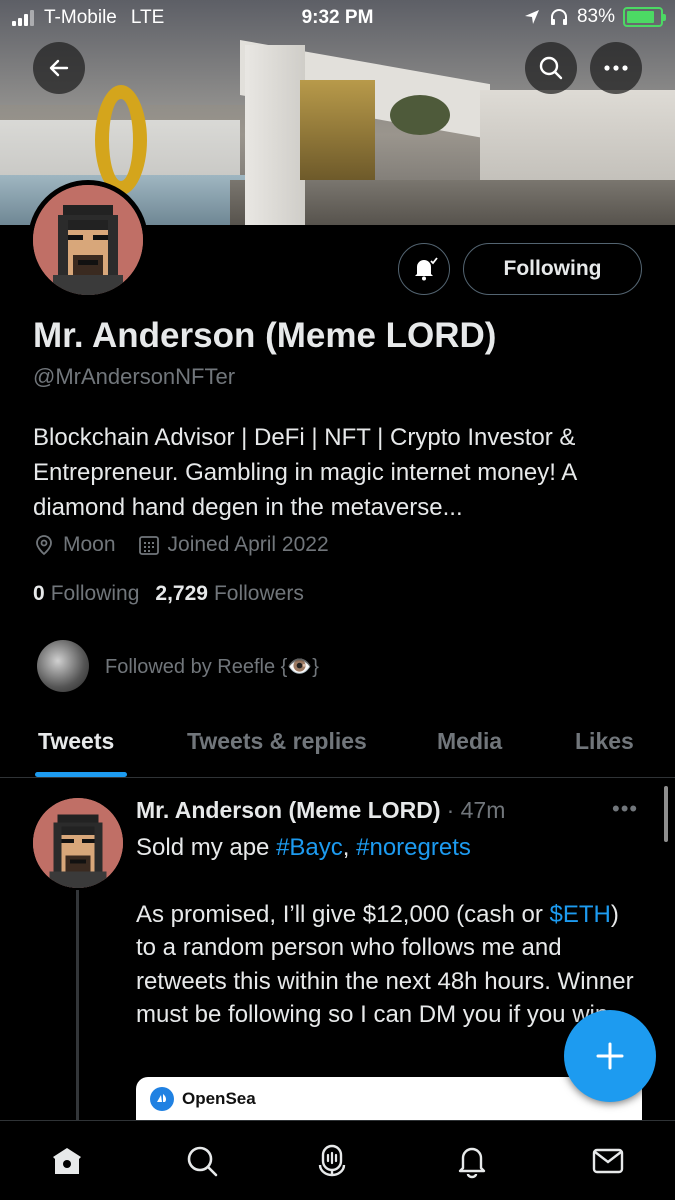 The width and height of the screenshot is (675, 1200). I want to click on active-tab-indicator, so click(81, 774).